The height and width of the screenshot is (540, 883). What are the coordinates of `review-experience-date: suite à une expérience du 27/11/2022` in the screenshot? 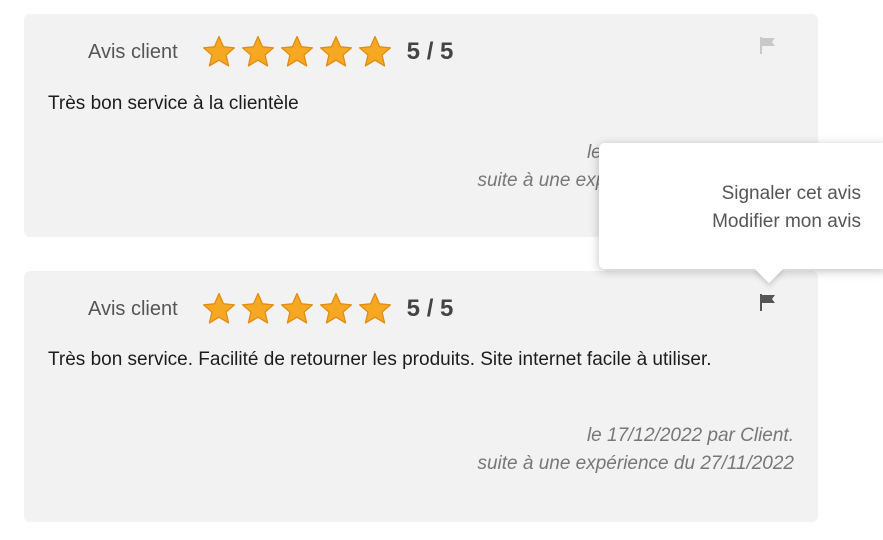 It's located at (635, 463).